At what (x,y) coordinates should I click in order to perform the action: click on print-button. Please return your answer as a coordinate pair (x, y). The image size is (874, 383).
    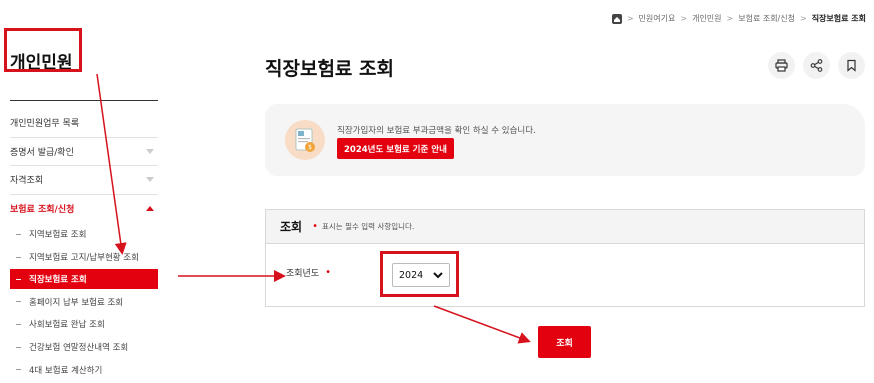
    Looking at the image, I should click on (781, 65).